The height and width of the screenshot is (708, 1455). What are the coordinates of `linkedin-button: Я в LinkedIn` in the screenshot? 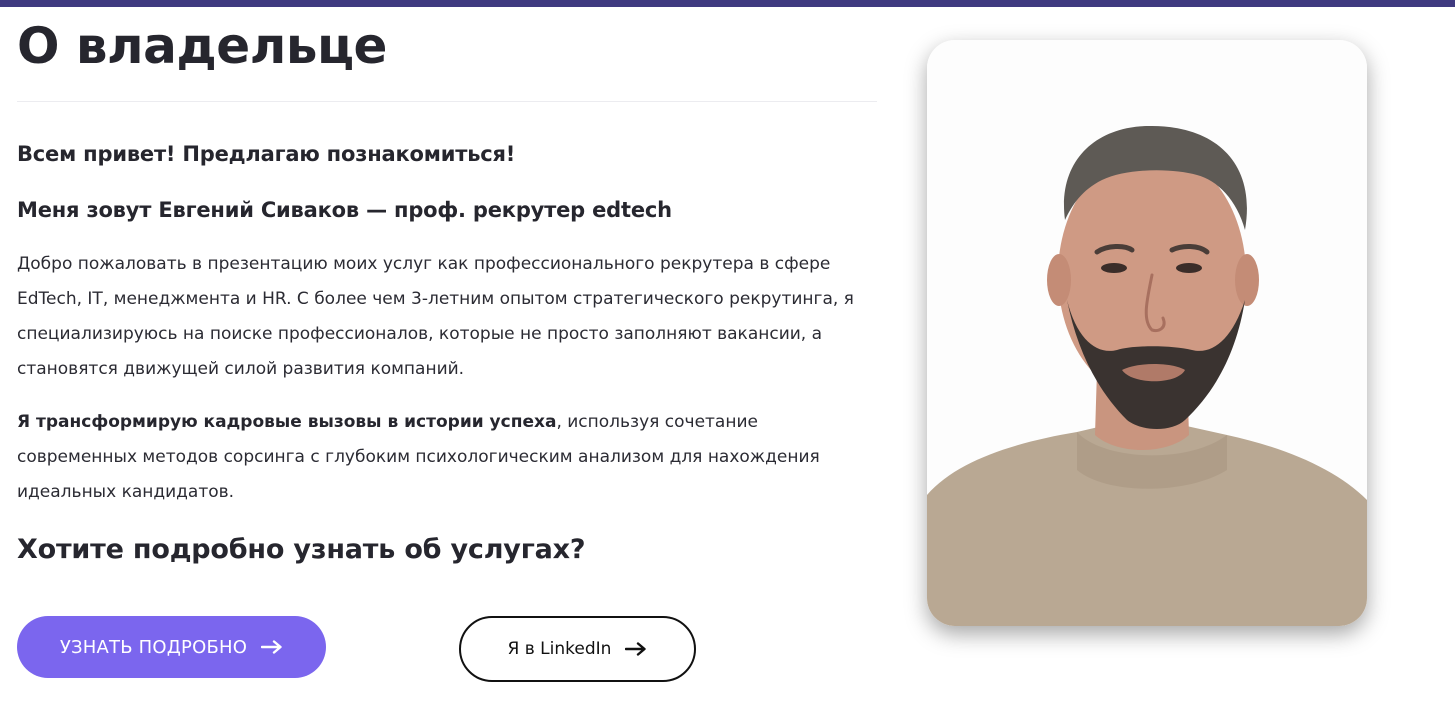 It's located at (577, 649).